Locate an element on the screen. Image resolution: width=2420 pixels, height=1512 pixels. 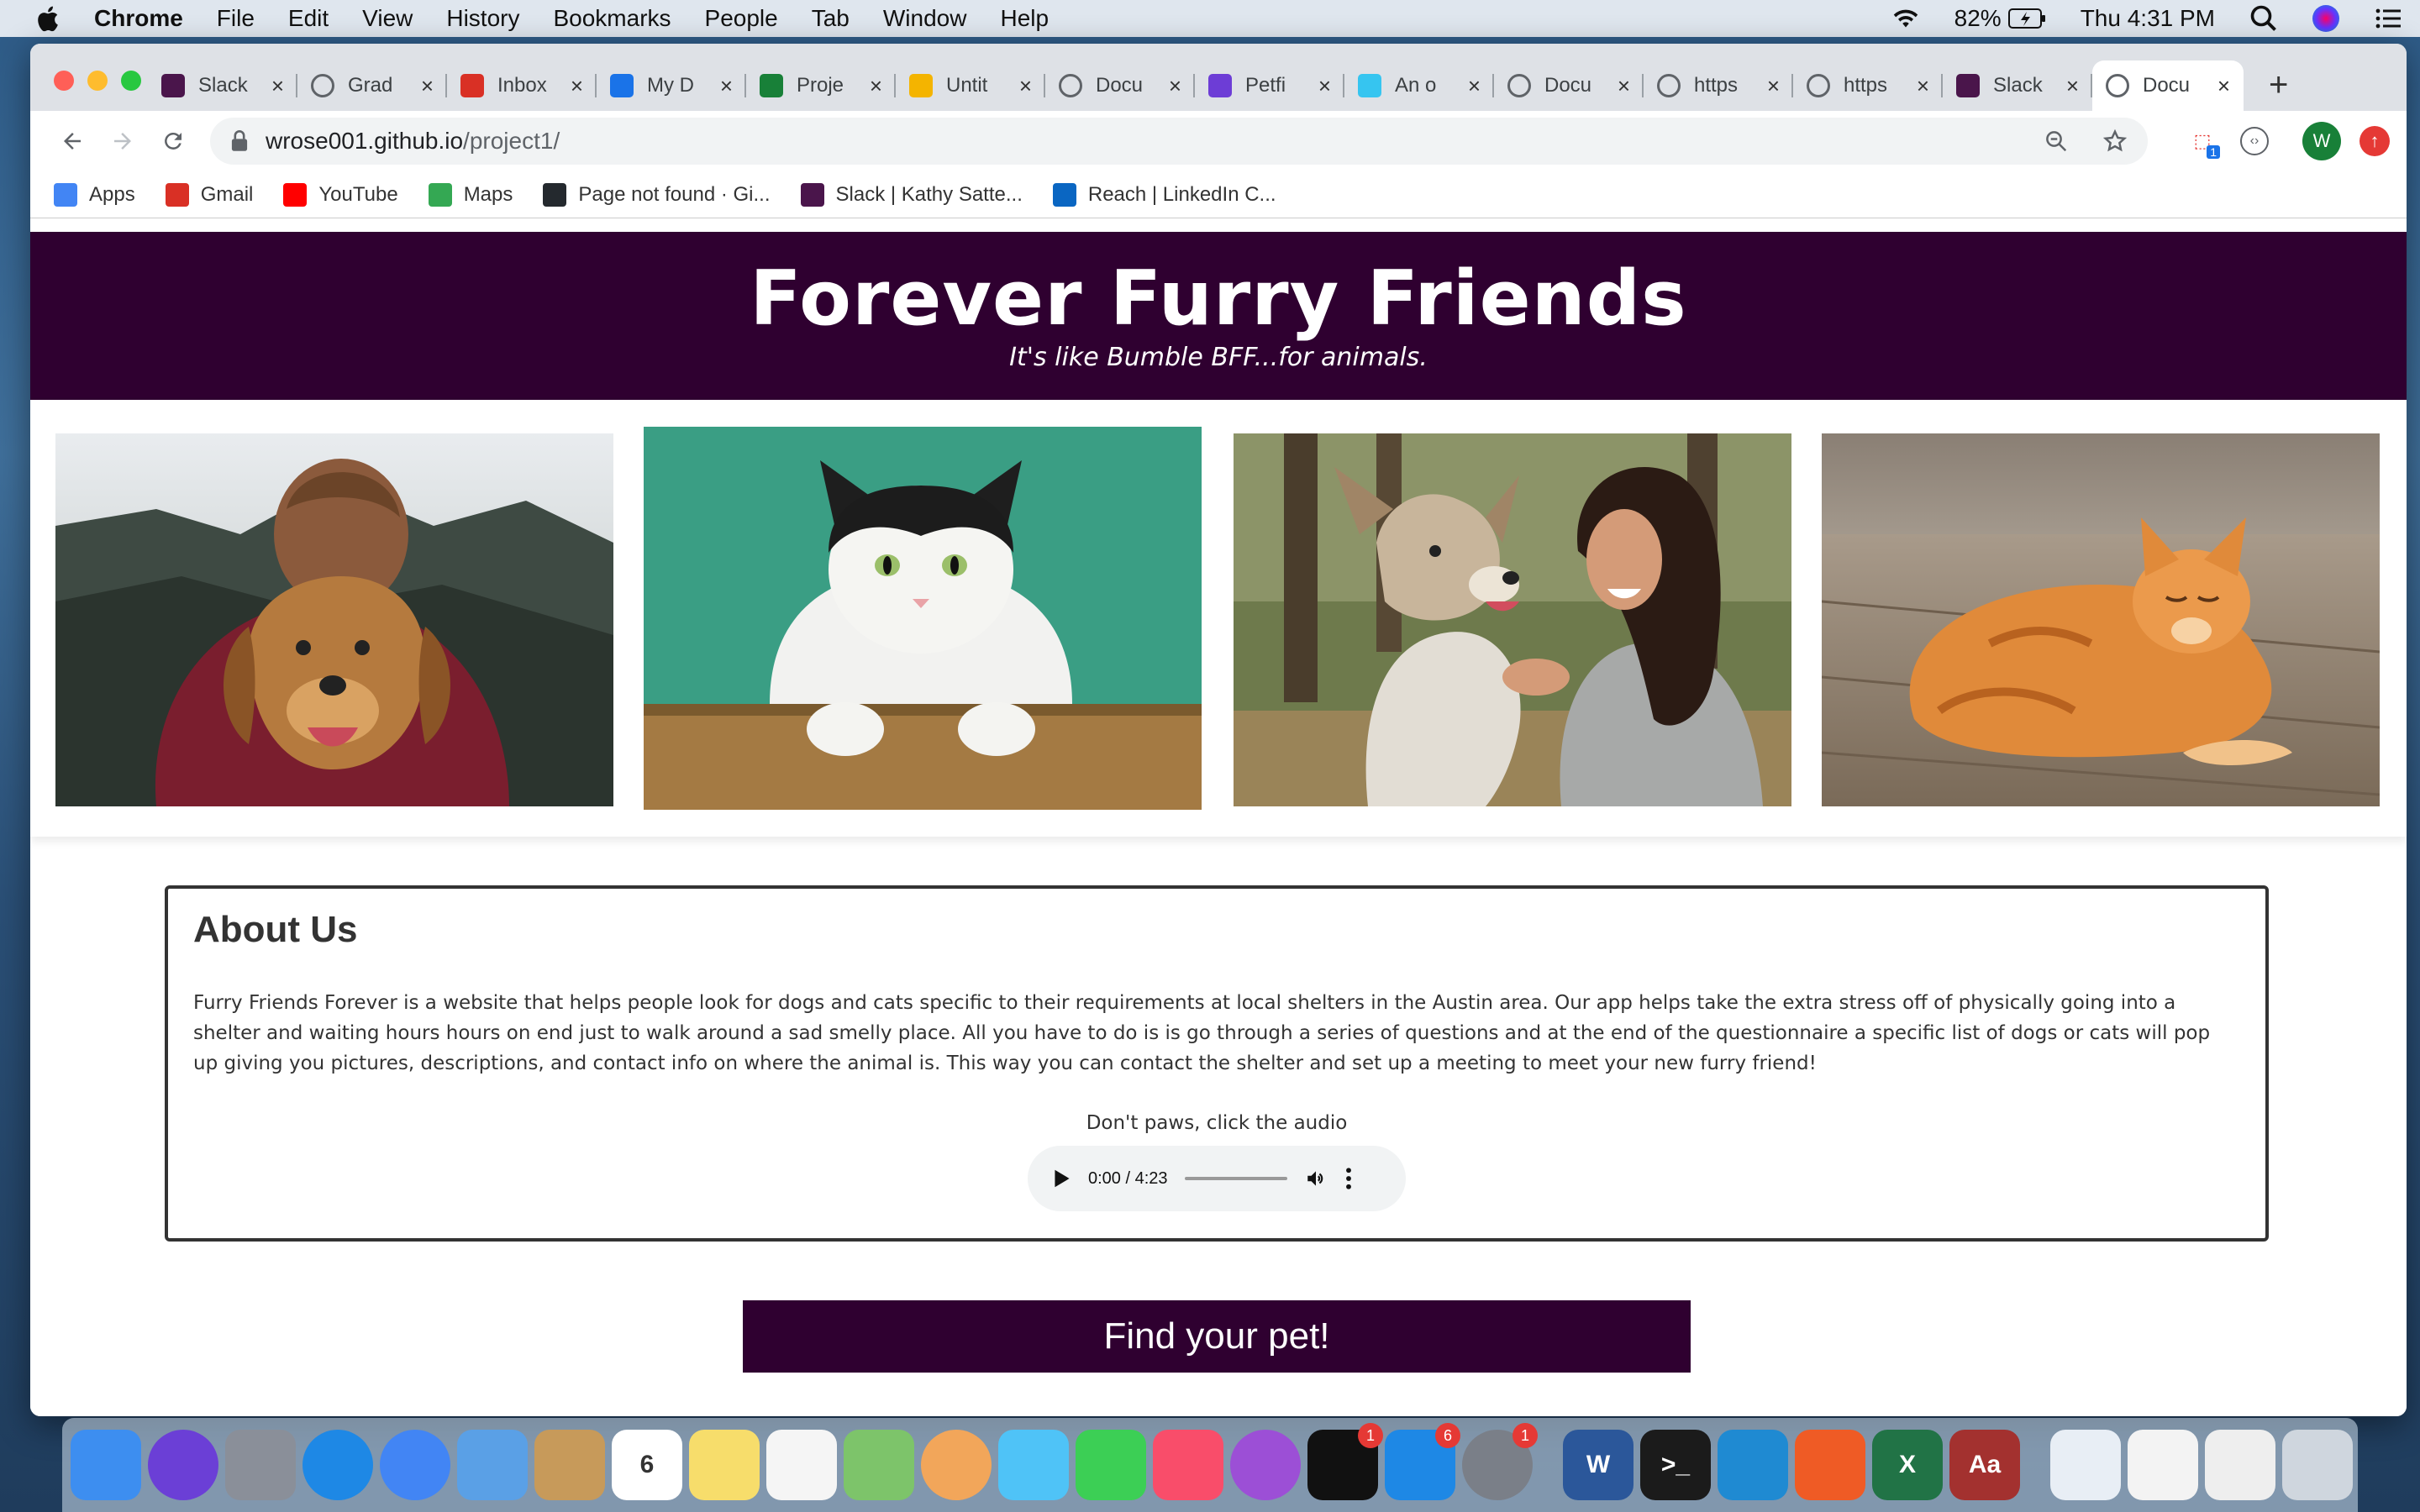
browser-tab: Grad × is located at coordinates (372, 85).